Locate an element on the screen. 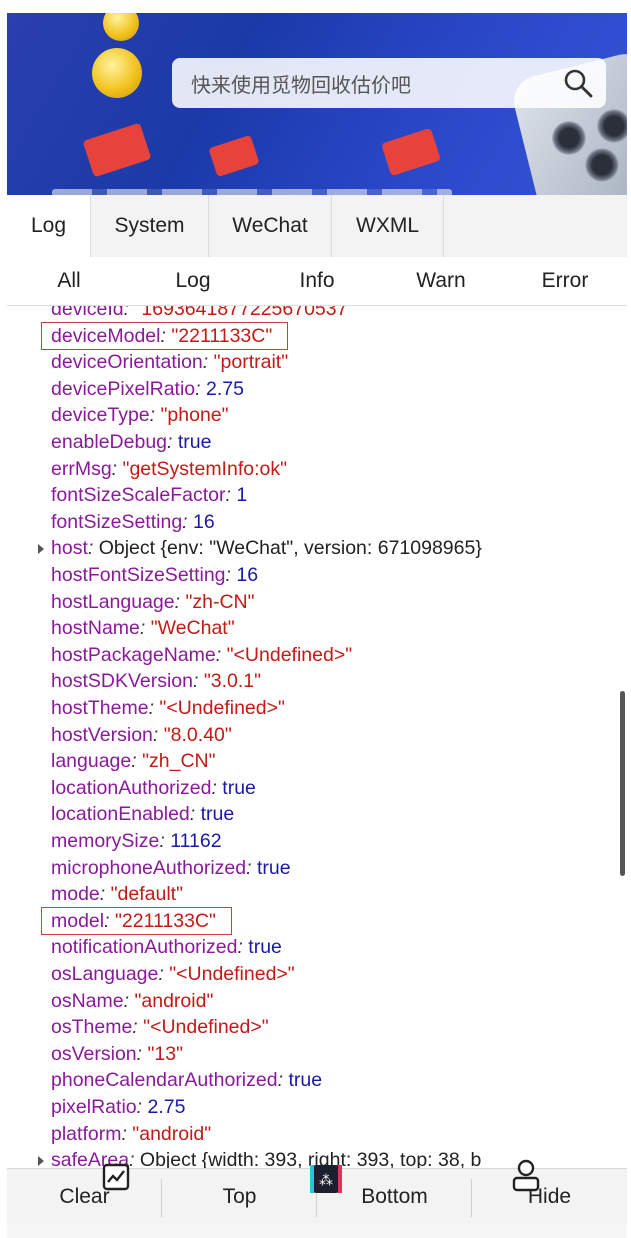 Image resolution: width=631 pixels, height=1238 pixels. tab-label: Log is located at coordinates (48, 225).